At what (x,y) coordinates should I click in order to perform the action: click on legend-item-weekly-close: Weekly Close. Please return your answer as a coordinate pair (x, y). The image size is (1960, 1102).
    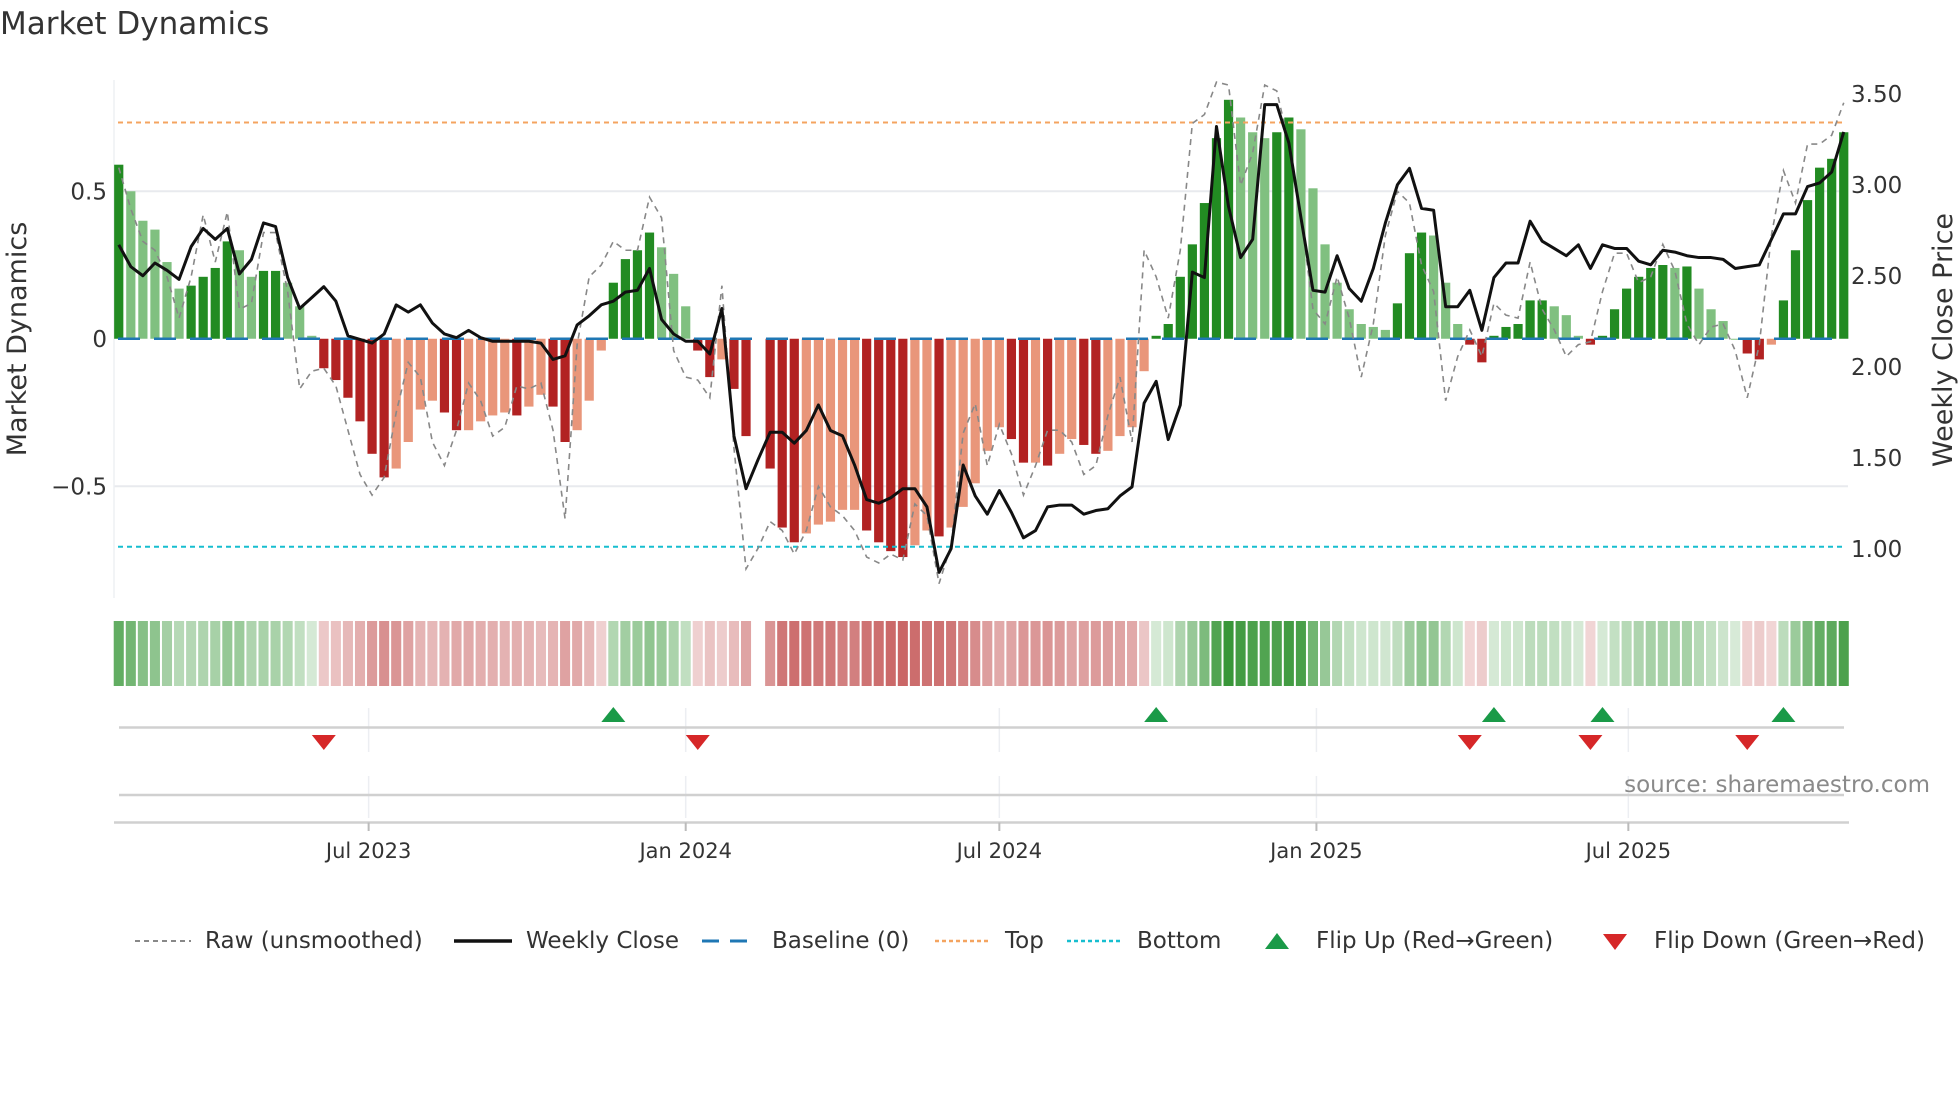
    Looking at the image, I should click on (566, 941).